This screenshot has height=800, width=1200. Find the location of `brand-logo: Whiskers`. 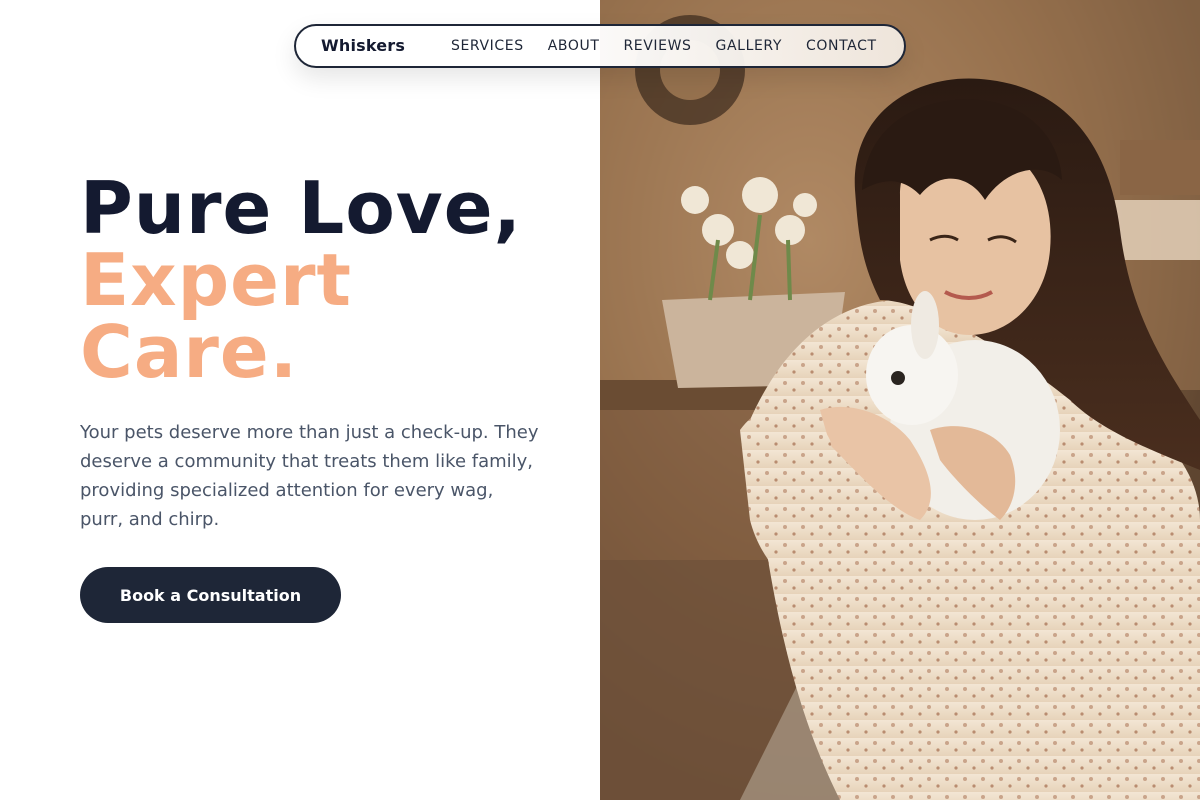

brand-logo: Whiskers is located at coordinates (363, 45).